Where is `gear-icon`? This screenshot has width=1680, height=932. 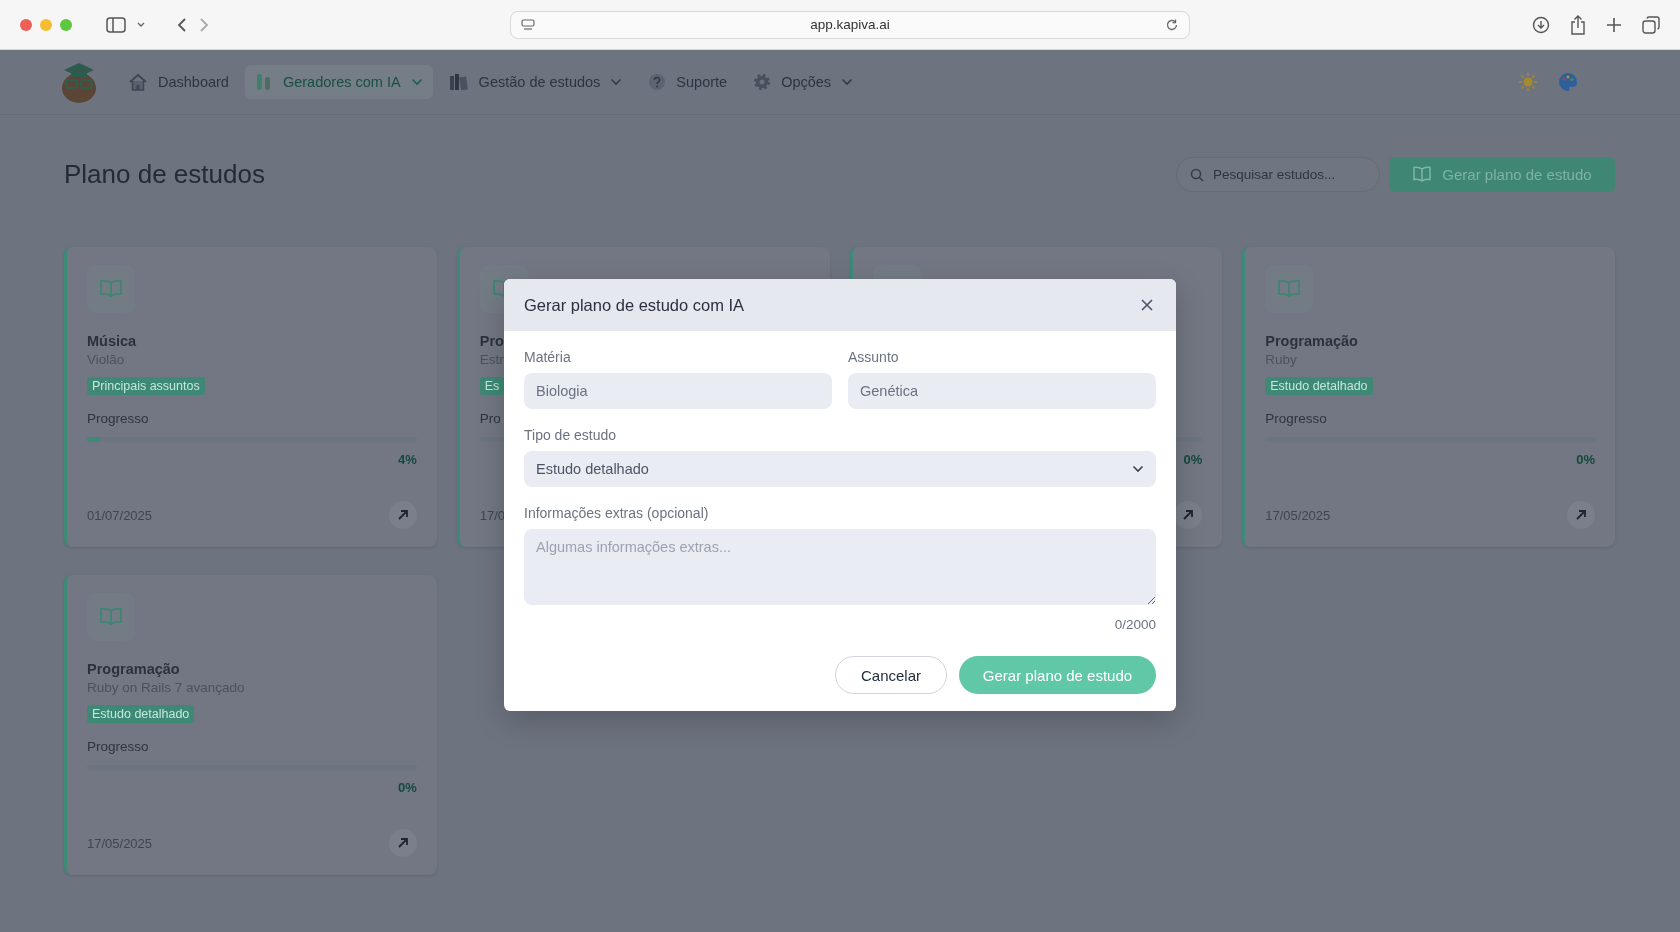 gear-icon is located at coordinates (762, 82).